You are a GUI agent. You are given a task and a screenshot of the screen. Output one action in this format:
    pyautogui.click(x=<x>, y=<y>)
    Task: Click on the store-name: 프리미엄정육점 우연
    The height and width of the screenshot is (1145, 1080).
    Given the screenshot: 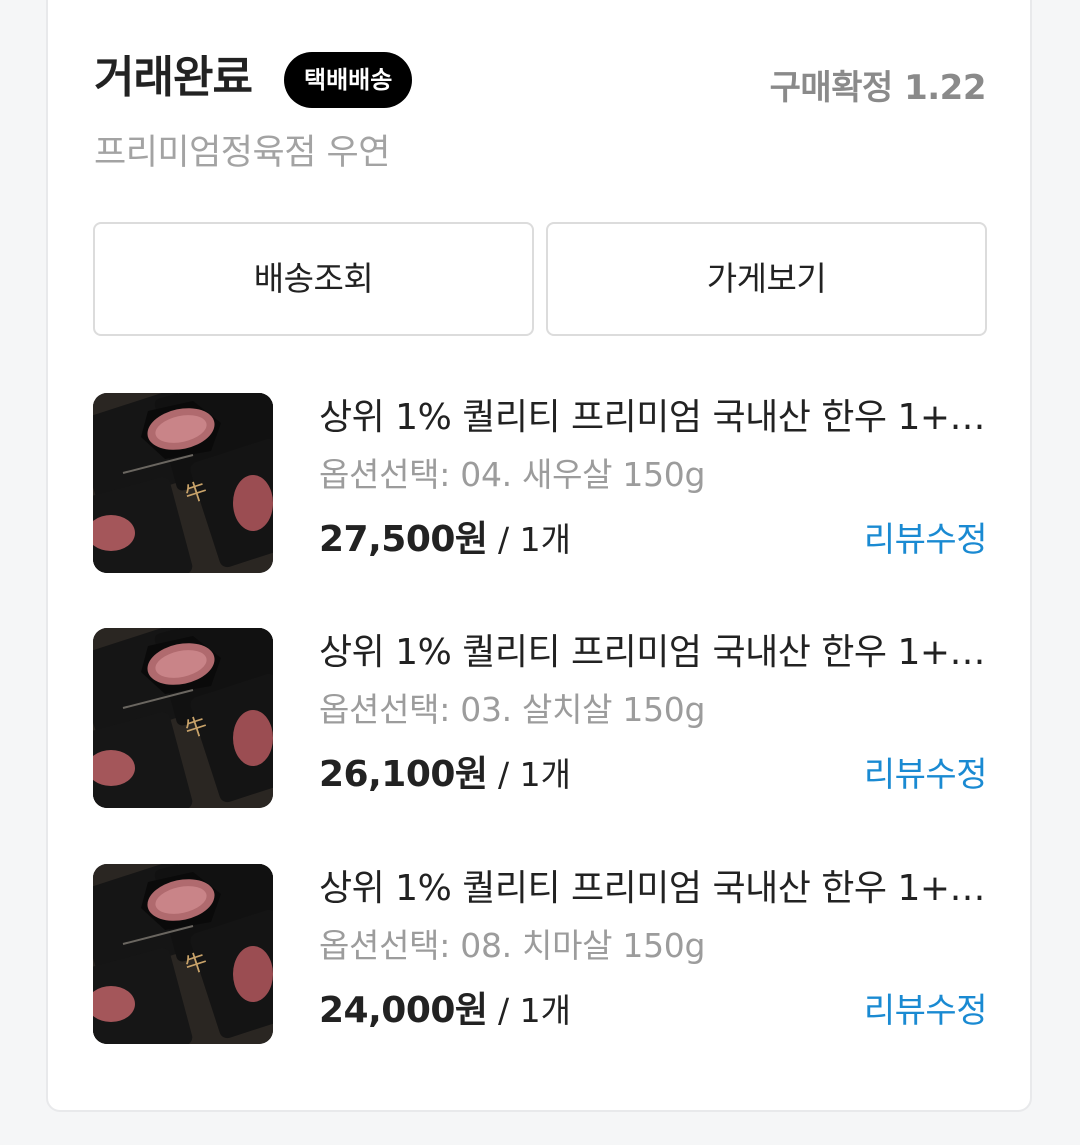 What is the action you would take?
    pyautogui.click(x=242, y=153)
    